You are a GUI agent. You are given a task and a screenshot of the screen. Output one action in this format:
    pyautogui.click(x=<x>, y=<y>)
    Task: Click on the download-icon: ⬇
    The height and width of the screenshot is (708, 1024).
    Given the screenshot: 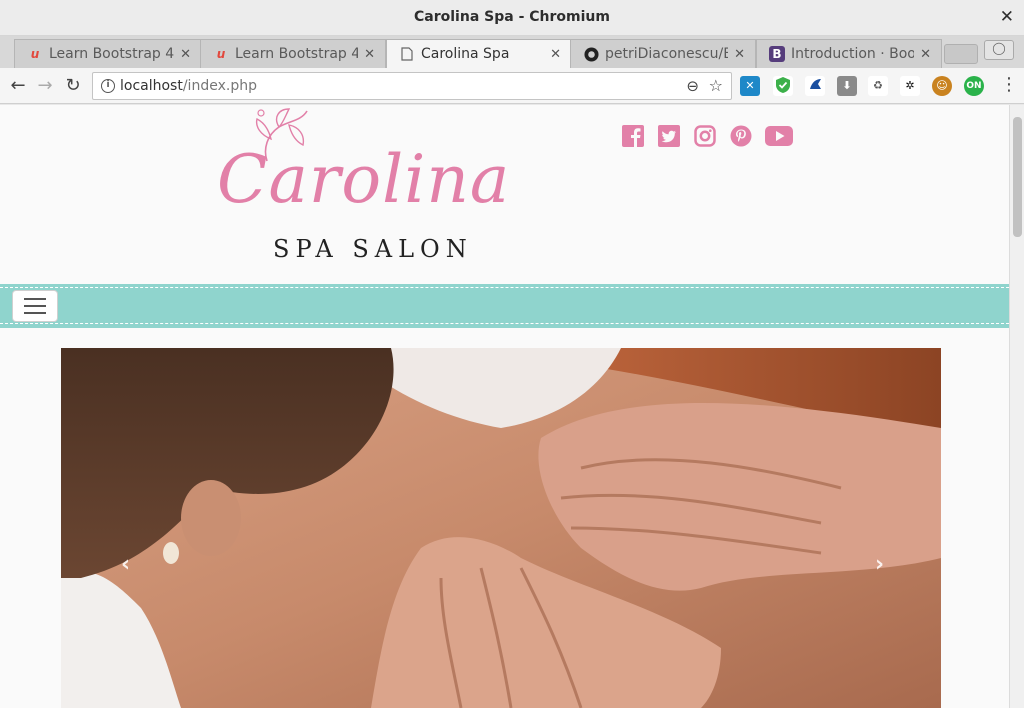 What is the action you would take?
    pyautogui.click(x=847, y=86)
    